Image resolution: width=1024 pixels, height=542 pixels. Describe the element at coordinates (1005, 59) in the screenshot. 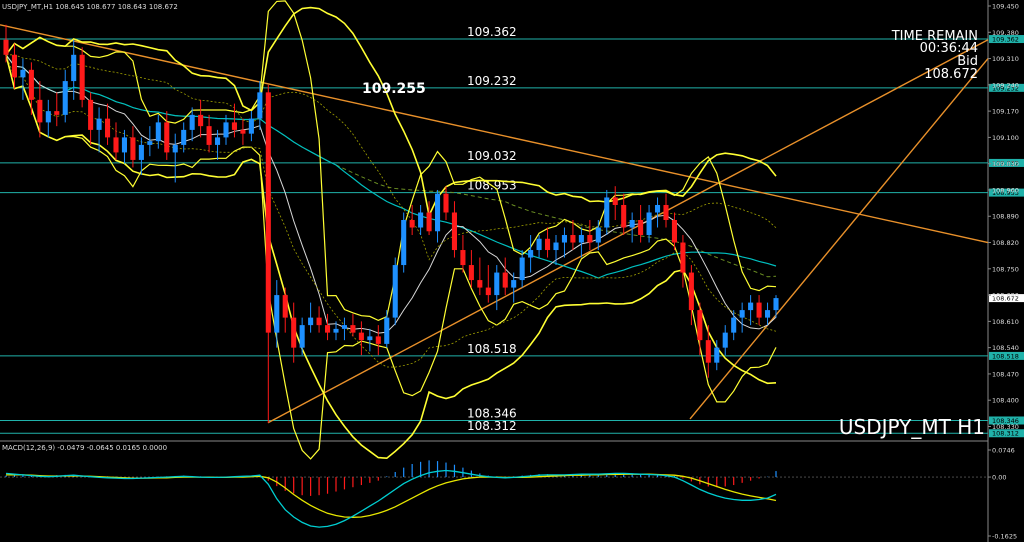

I see `price-tick-label: 109.310` at that location.